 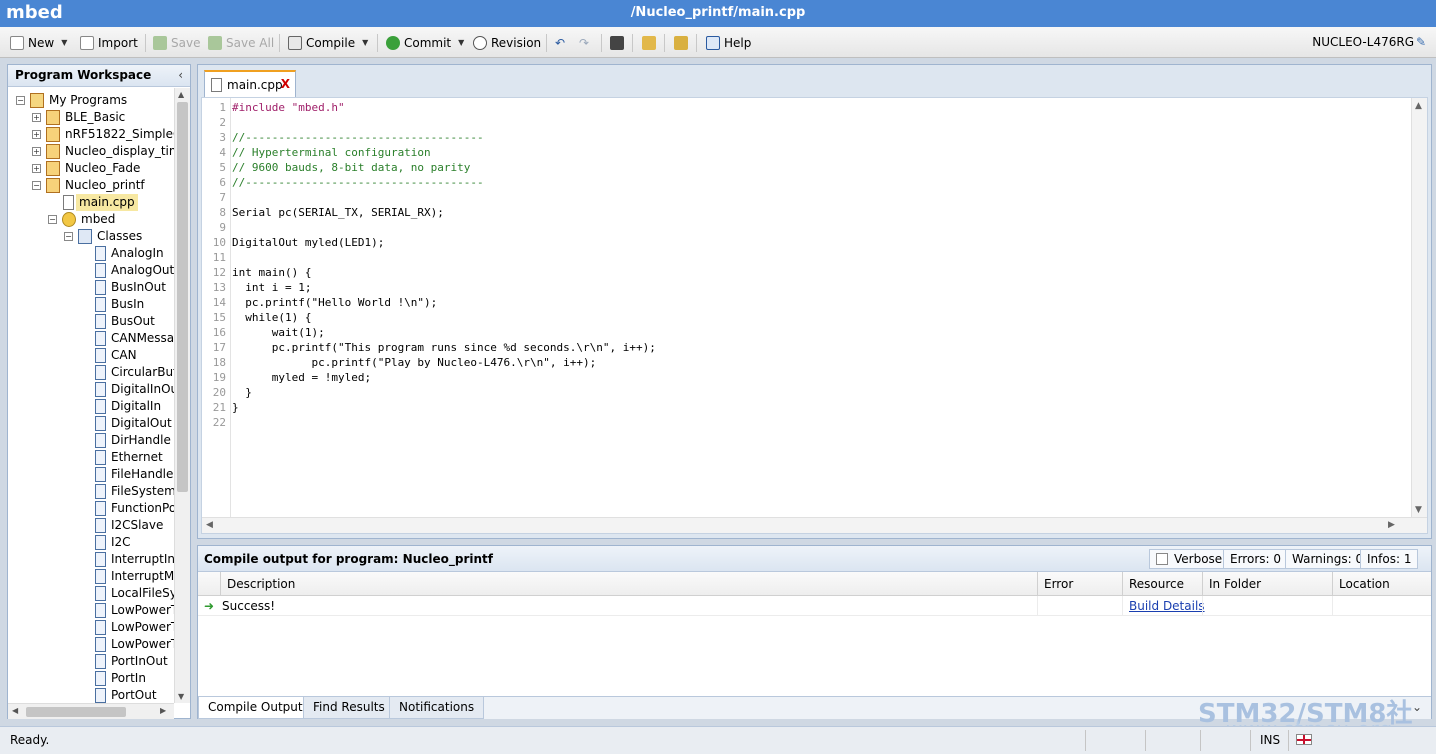 I want to click on collapse-panel-icon: ‹, so click(x=180, y=75).